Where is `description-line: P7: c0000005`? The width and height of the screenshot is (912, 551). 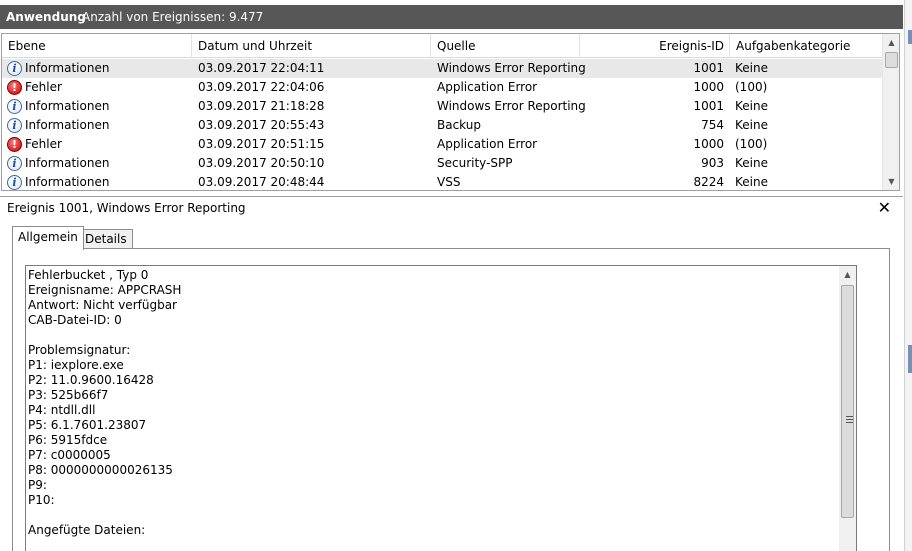
description-line: P7: c0000005 is located at coordinates (69, 455).